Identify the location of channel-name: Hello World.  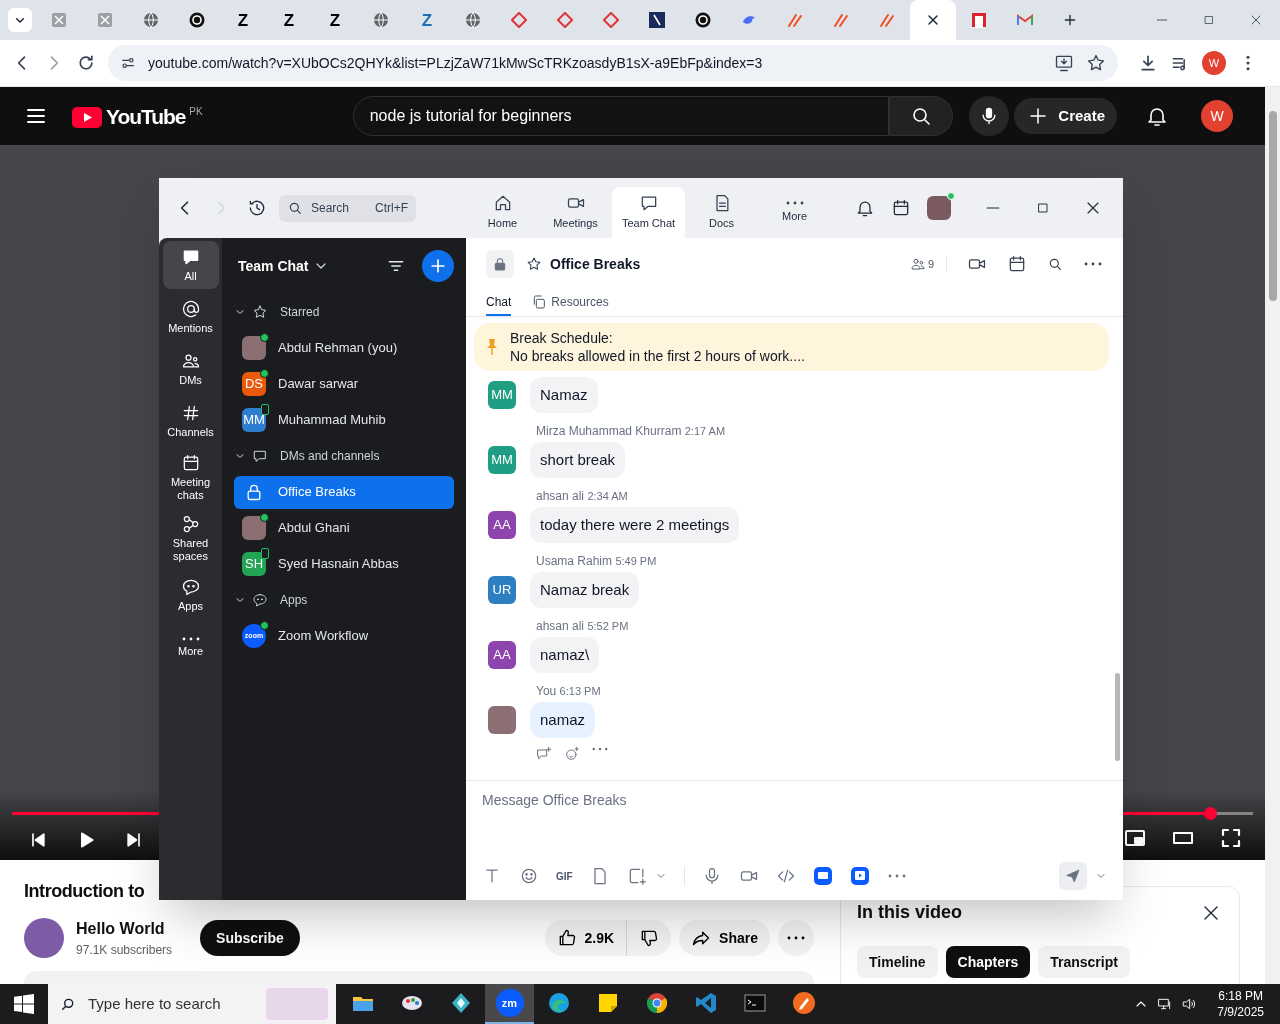
(124, 929).